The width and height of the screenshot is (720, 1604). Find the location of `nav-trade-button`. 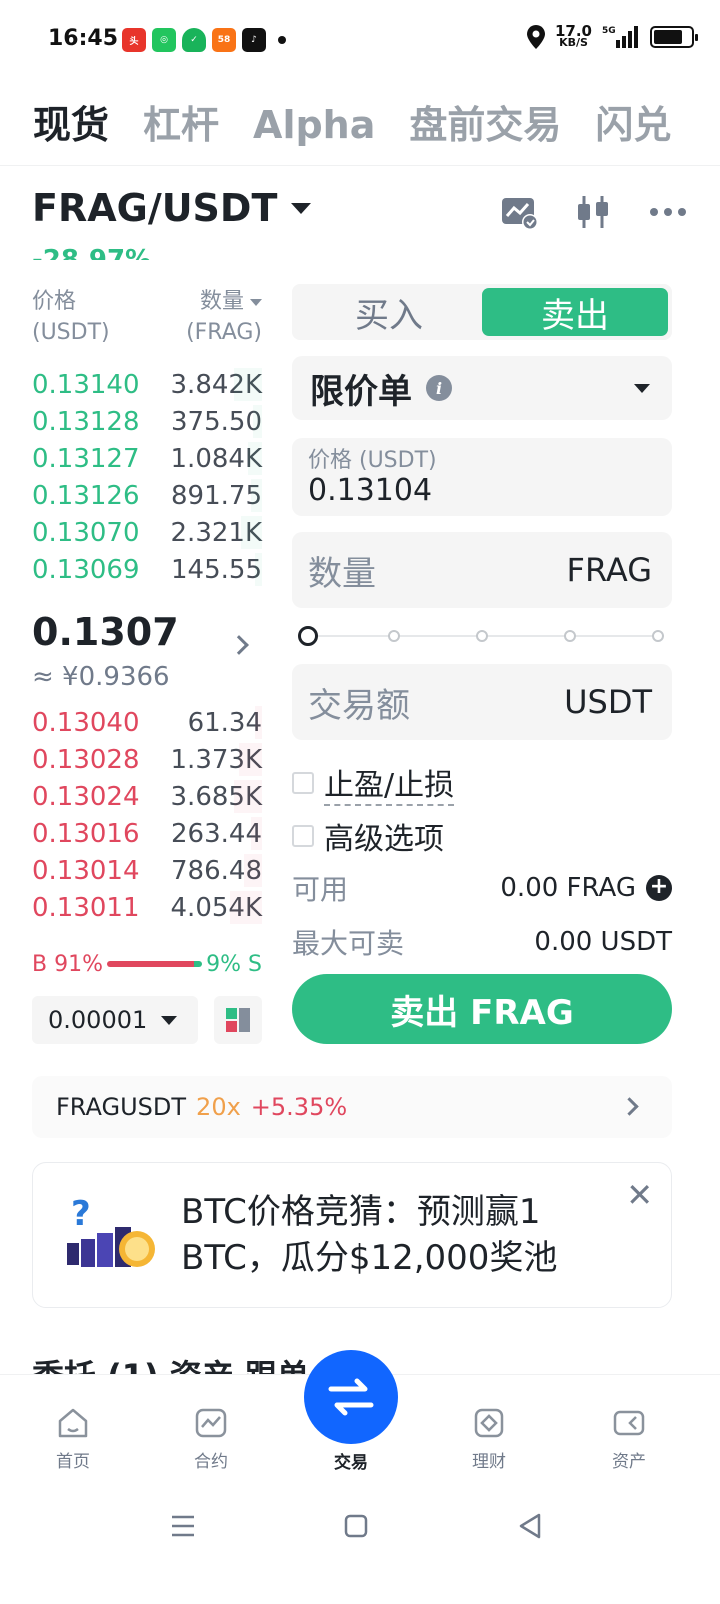

nav-trade-button is located at coordinates (351, 1397).